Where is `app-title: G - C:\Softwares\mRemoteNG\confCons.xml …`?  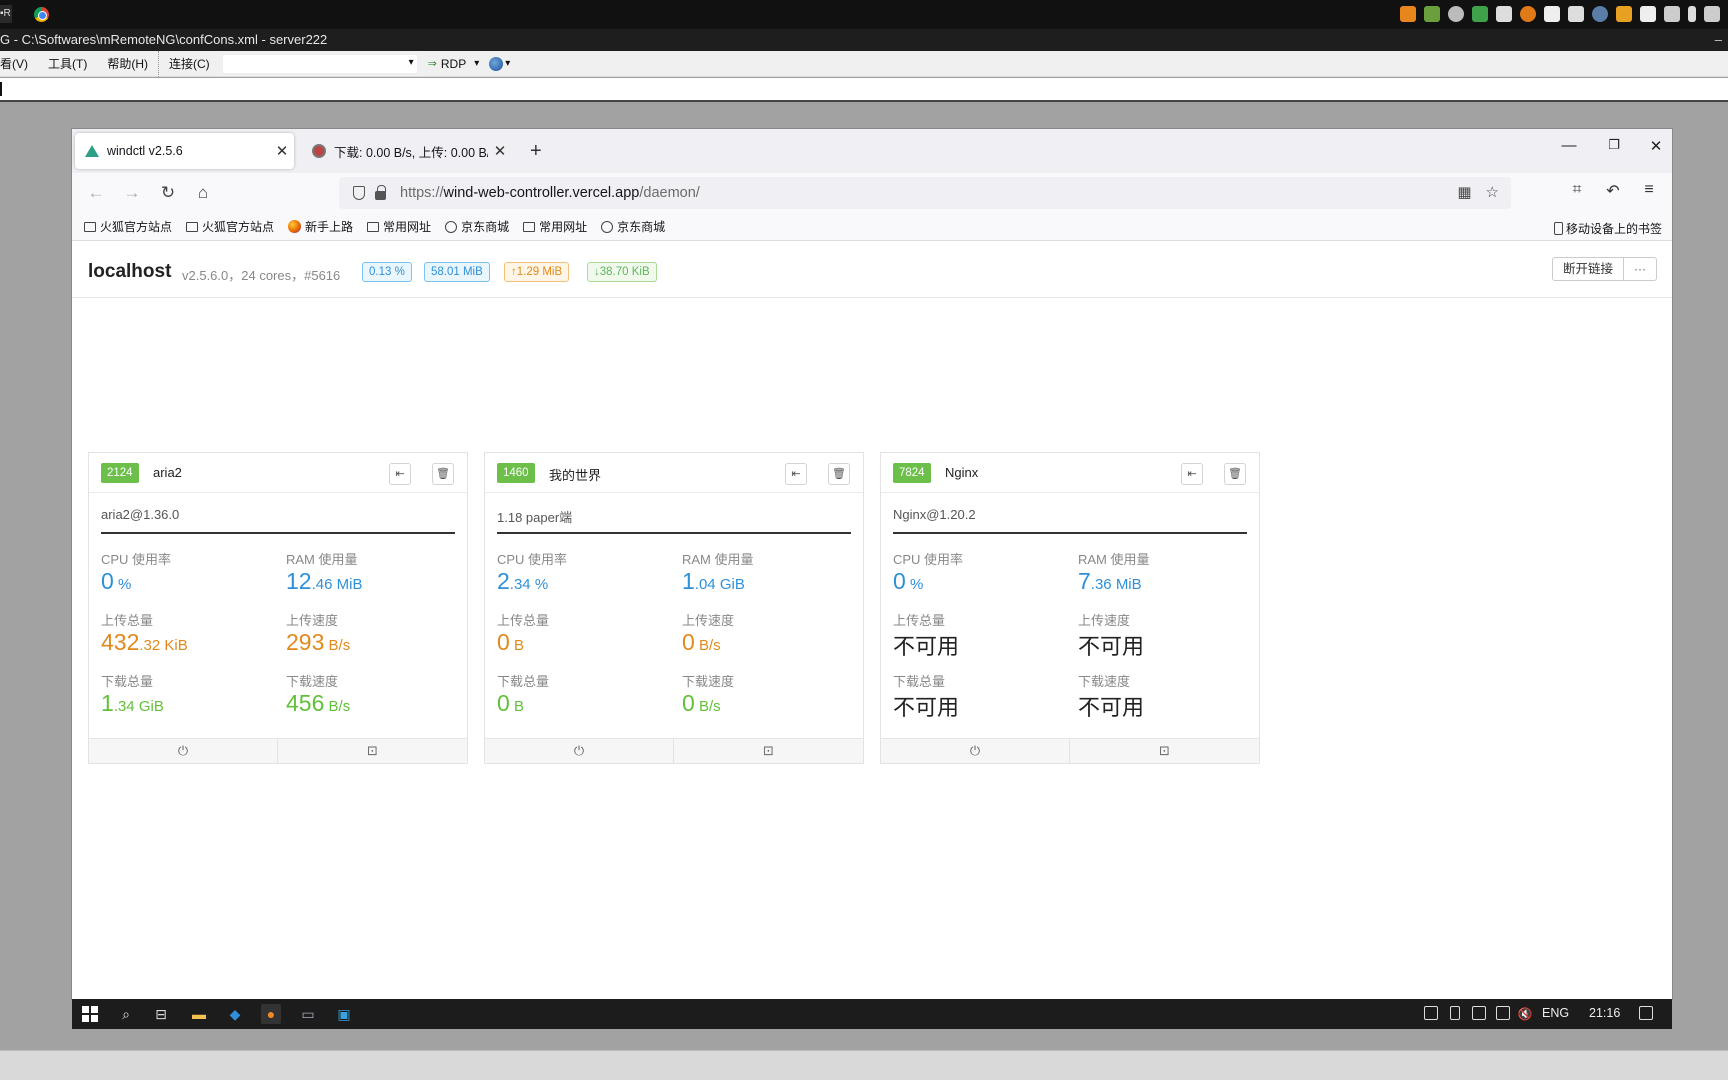 app-title: G - C:\Softwares\mRemoteNG\confCons.xml … is located at coordinates (164, 39).